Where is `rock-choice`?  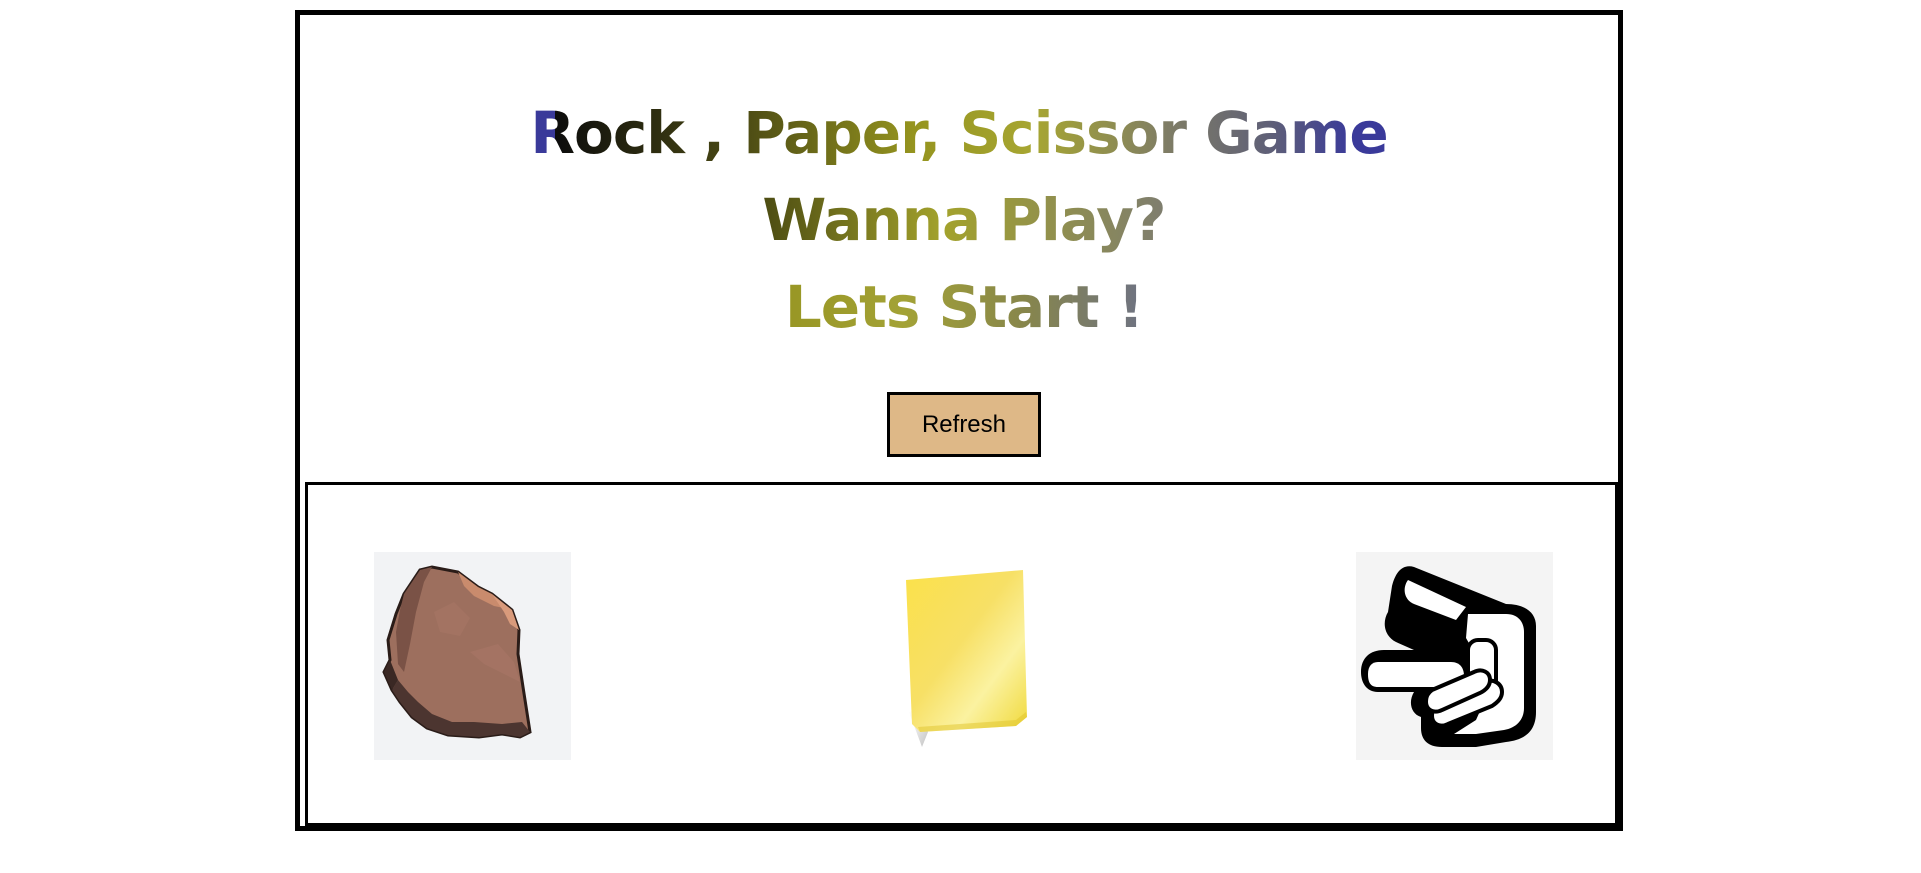 rock-choice is located at coordinates (472, 656).